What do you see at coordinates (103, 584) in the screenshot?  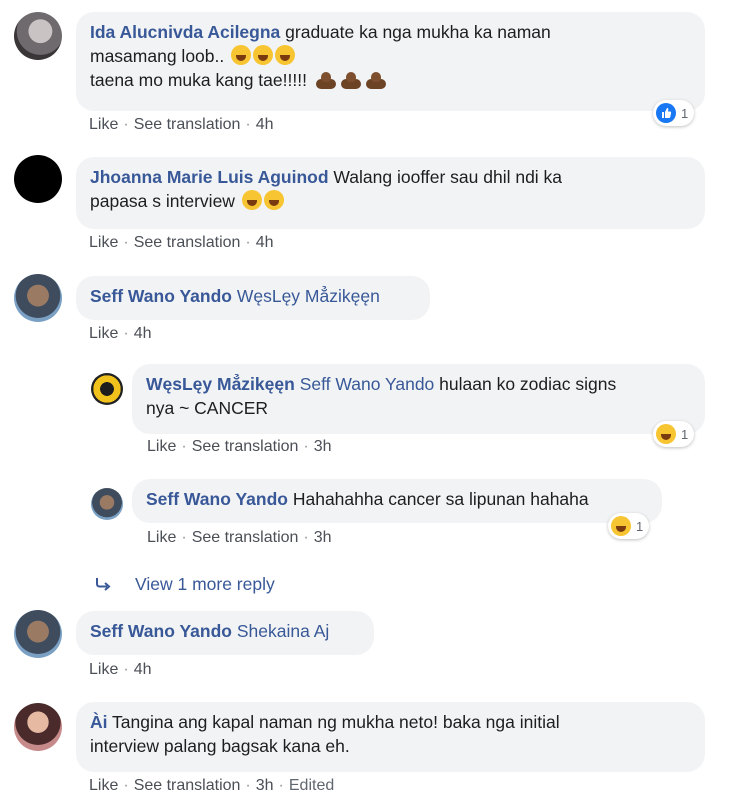 I see `reply-arrow-icon` at bounding box center [103, 584].